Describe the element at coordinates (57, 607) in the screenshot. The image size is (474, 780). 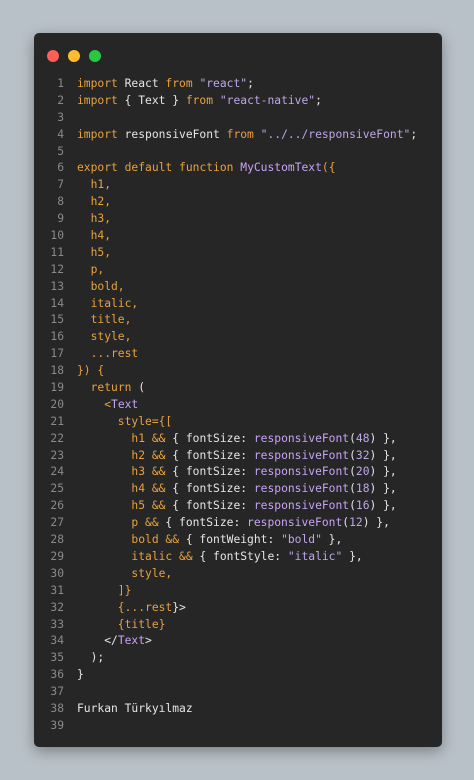
I see `line-number: 32` at that location.